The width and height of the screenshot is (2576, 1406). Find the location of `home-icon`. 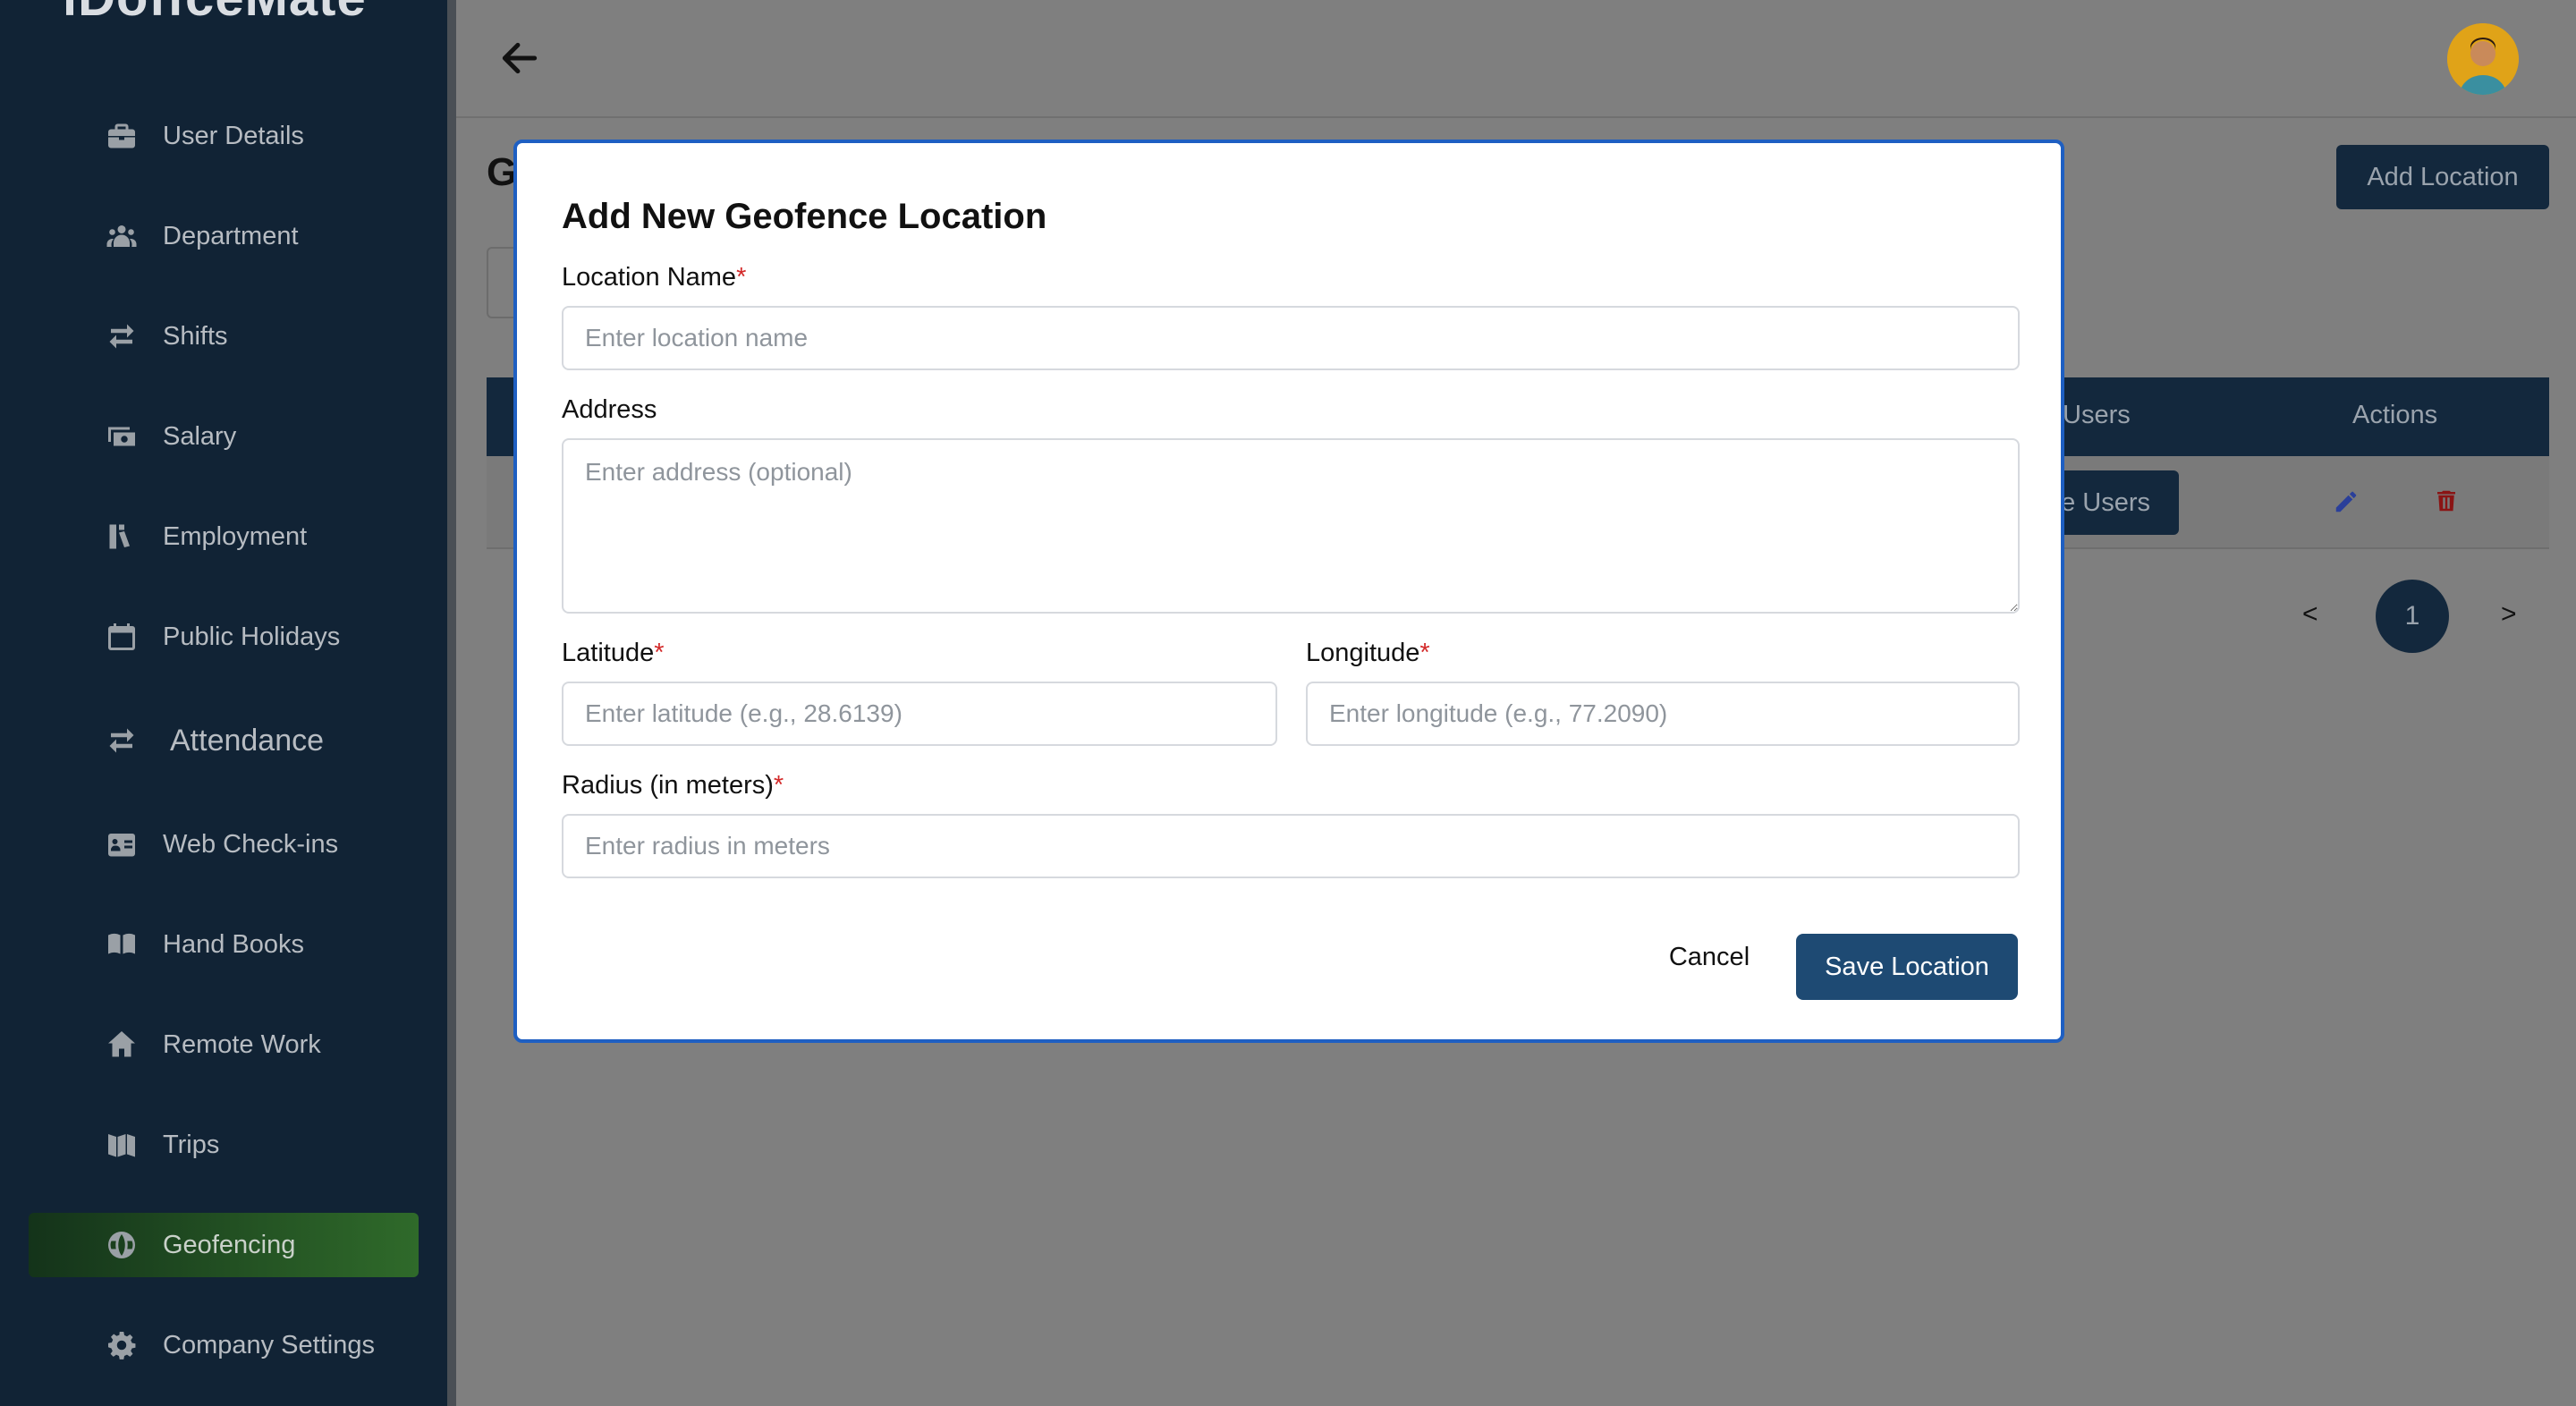

home-icon is located at coordinates (122, 1045).